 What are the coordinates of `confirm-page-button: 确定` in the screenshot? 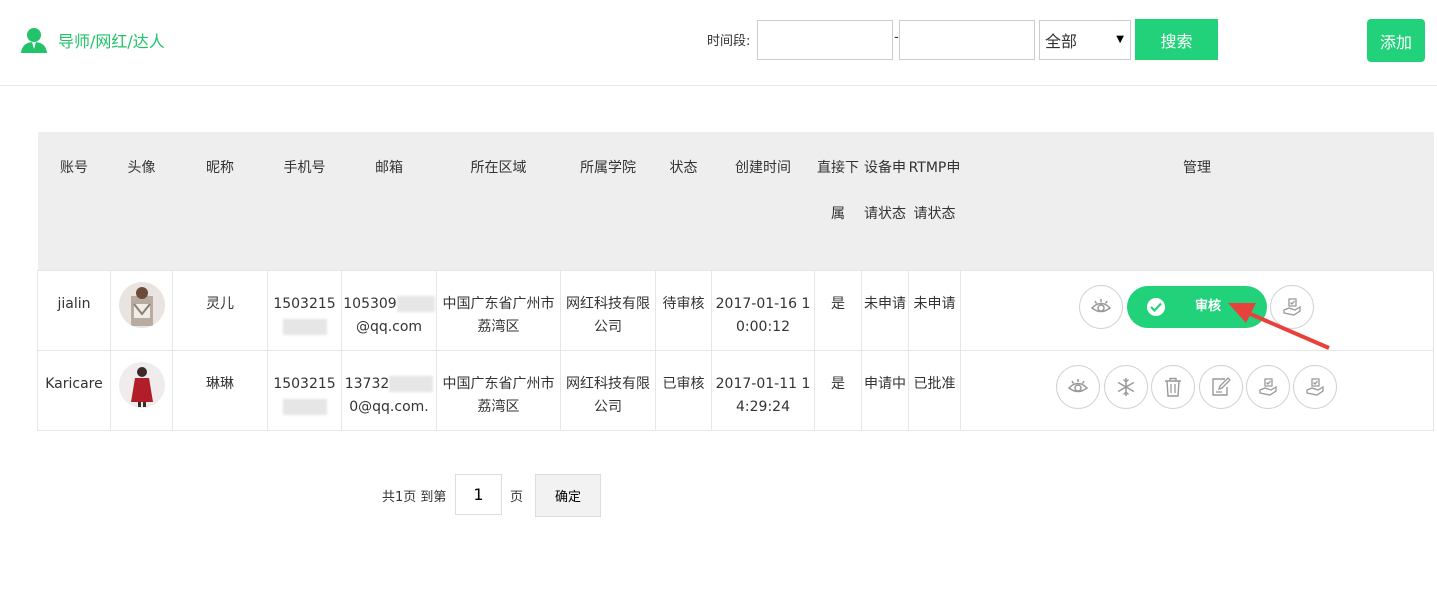 It's located at (568, 495).